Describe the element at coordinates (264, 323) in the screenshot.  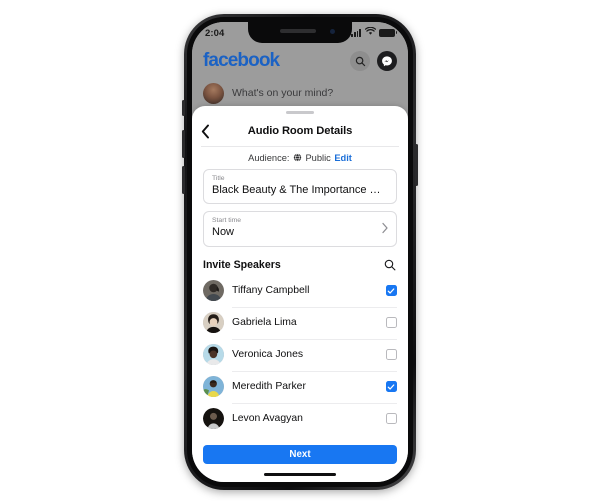
I see `speaker-name: Gabriela Lima` at that location.